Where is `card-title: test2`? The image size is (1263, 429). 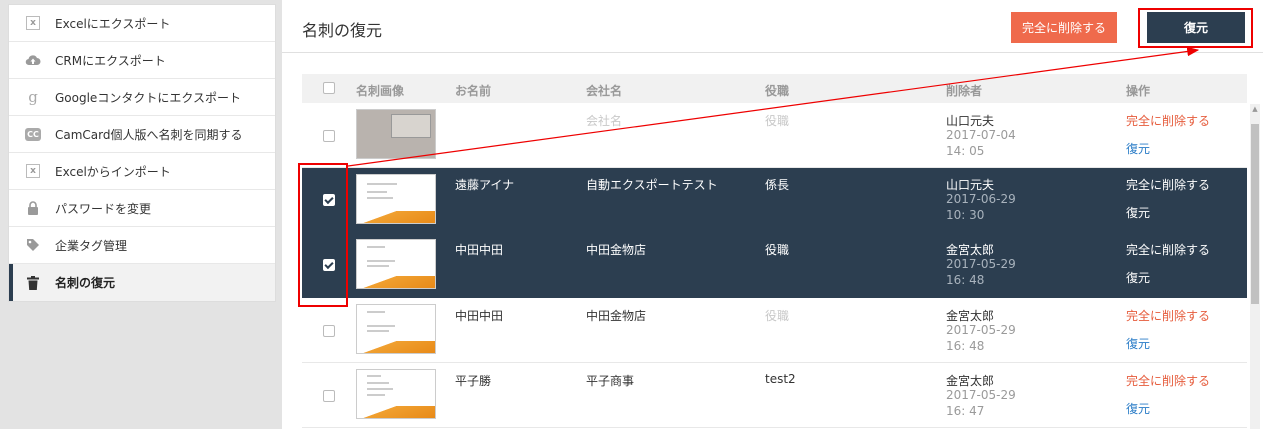 card-title: test2 is located at coordinates (780, 379).